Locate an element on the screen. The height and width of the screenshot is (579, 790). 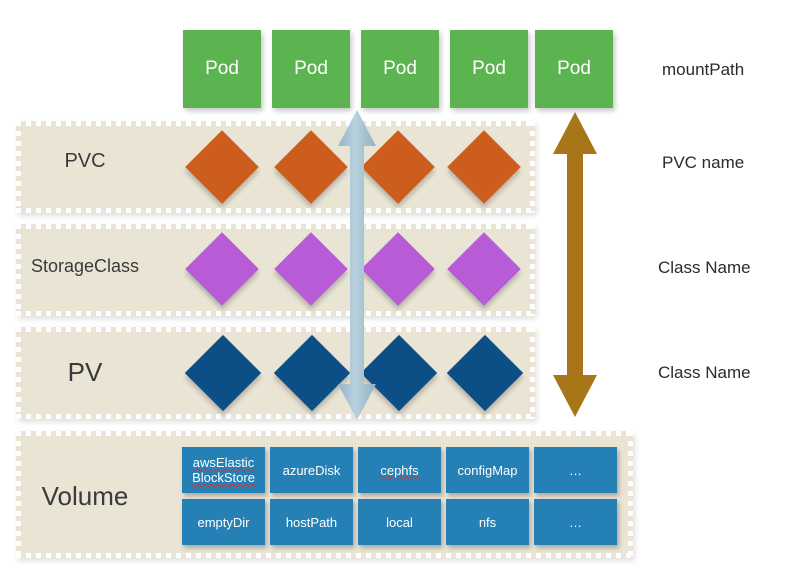
volume-box-line: cephfs is located at coordinates (399, 470).